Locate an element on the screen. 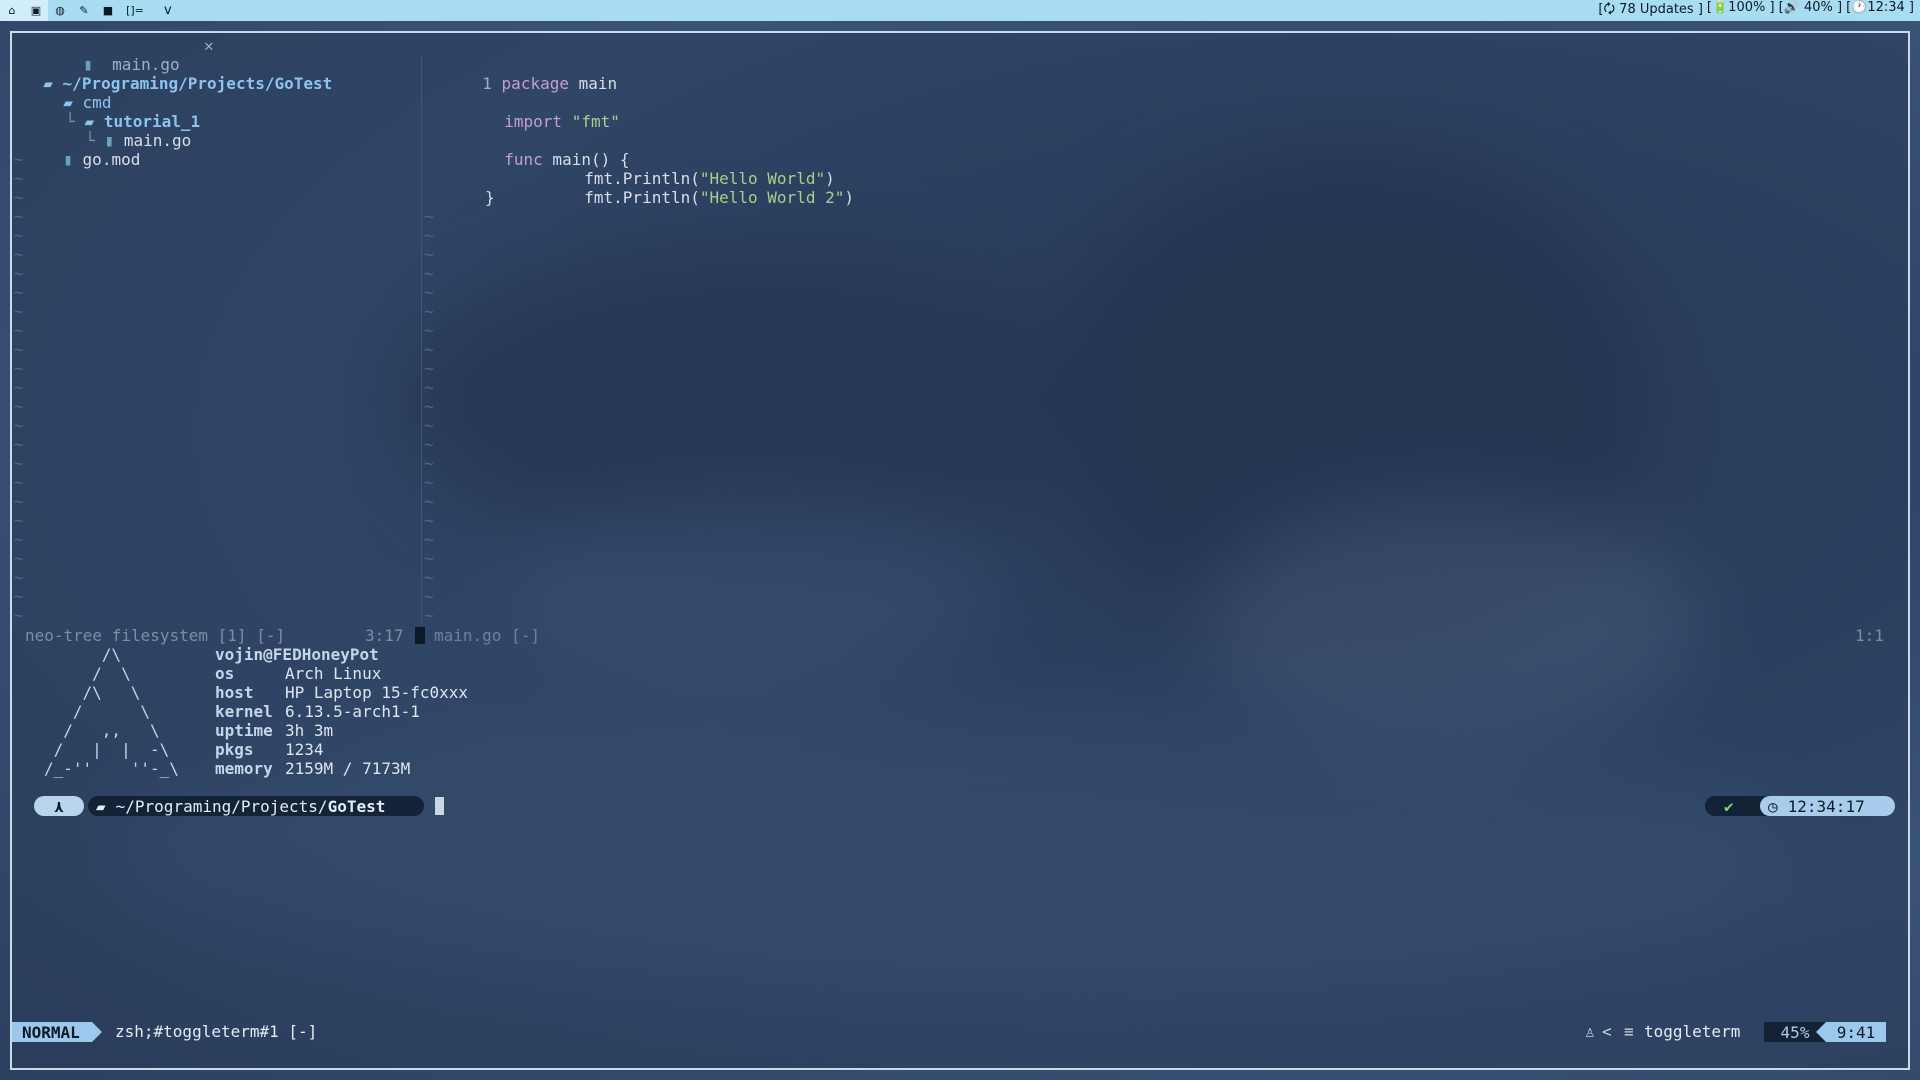 This screenshot has width=1920, height=1080. window-title: v is located at coordinates (161, 10).